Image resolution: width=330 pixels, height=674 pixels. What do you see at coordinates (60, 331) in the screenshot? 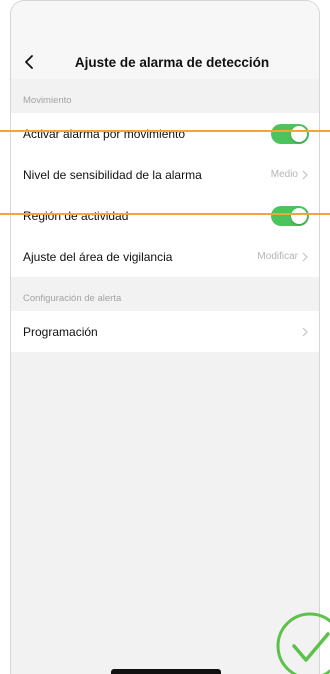
I see `row-label: Programación` at bounding box center [60, 331].